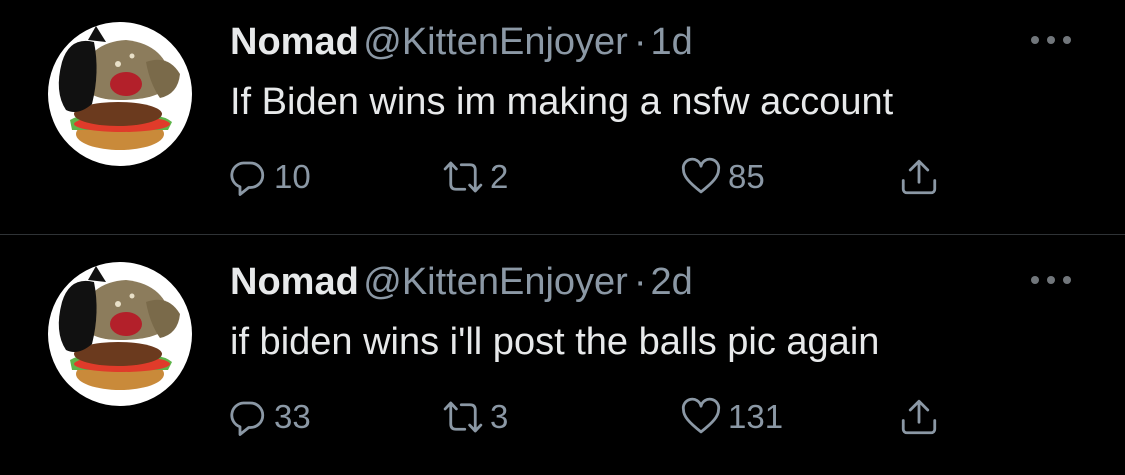 The width and height of the screenshot is (1125, 475). Describe the element at coordinates (268, 417) in the screenshot. I see `reply-button: 33` at that location.